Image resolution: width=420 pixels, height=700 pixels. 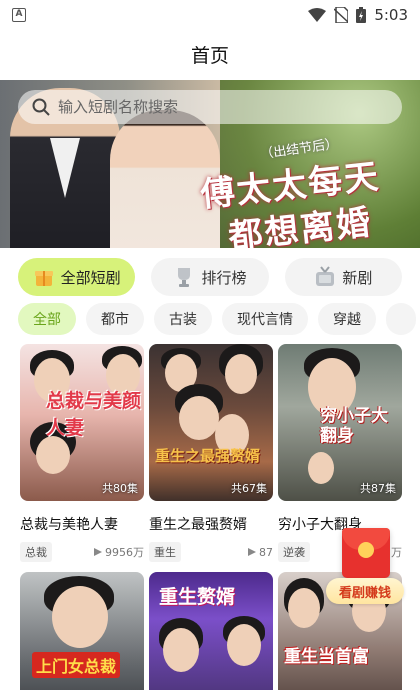 I want to click on view-count: 9956万, so click(x=119, y=552).